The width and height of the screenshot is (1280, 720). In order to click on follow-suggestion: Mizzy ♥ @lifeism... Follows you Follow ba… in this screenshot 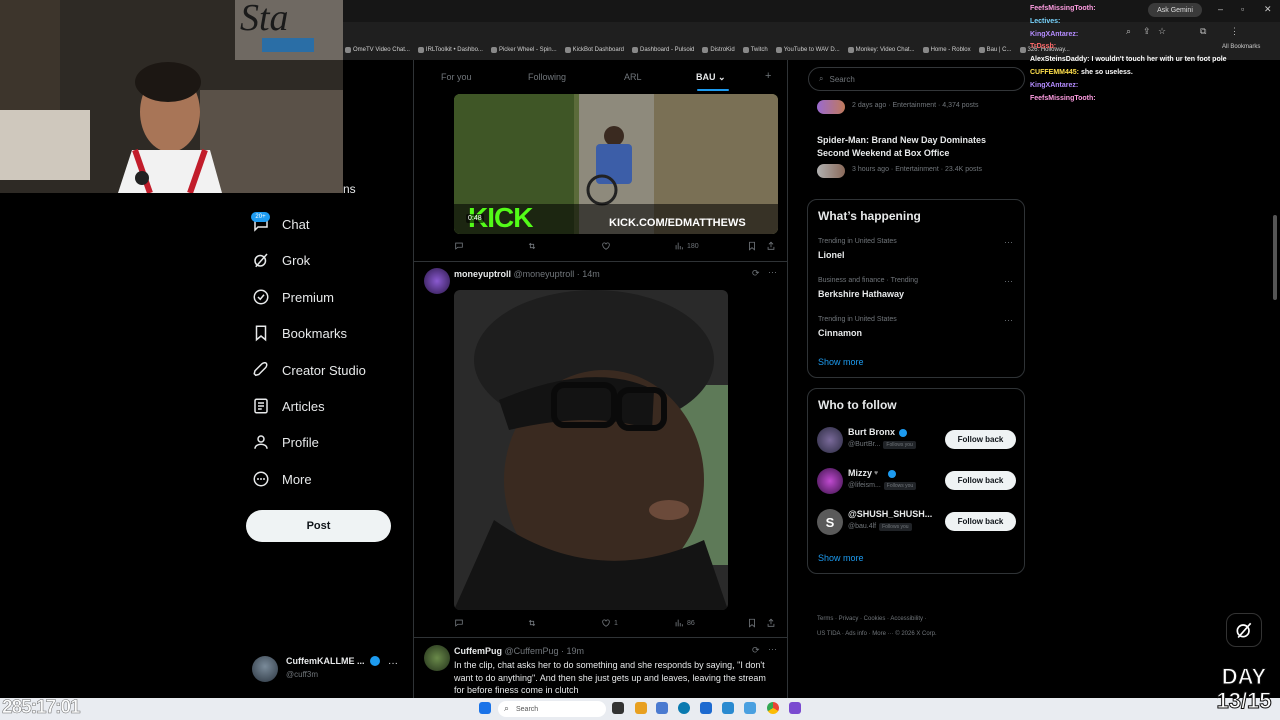, I will do `click(916, 481)`.